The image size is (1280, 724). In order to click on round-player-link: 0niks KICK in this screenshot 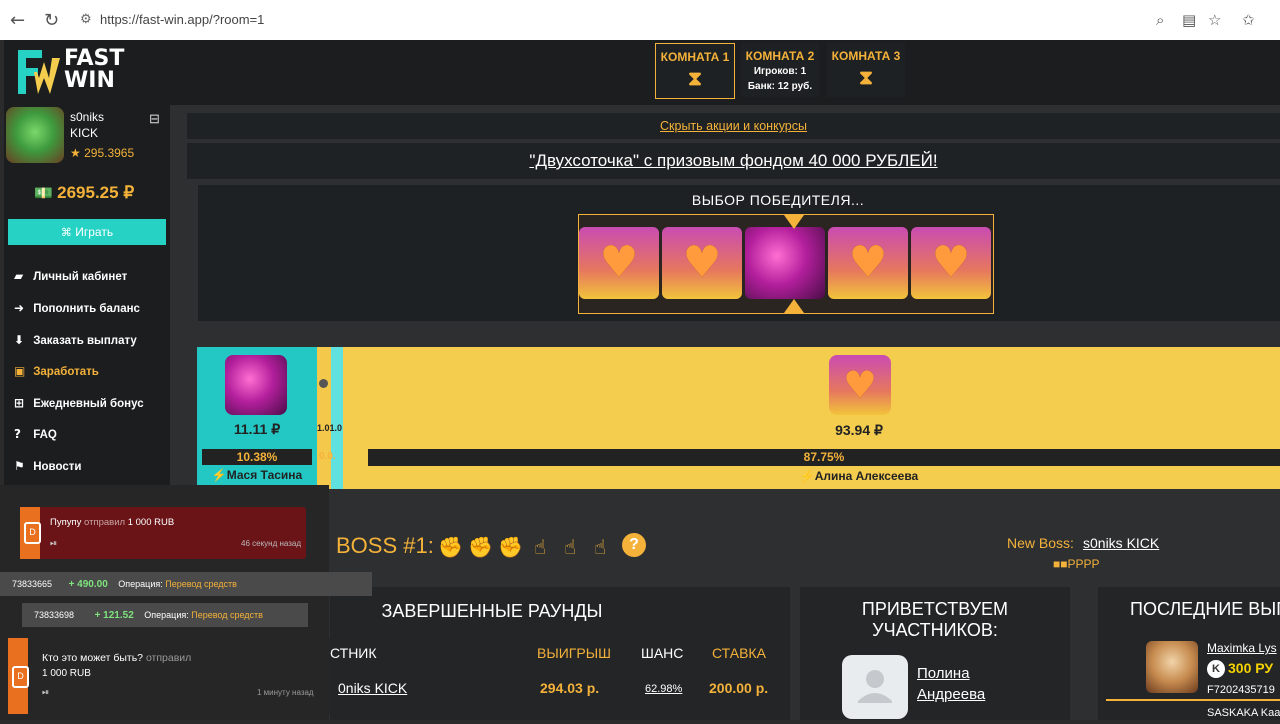, I will do `click(372, 688)`.